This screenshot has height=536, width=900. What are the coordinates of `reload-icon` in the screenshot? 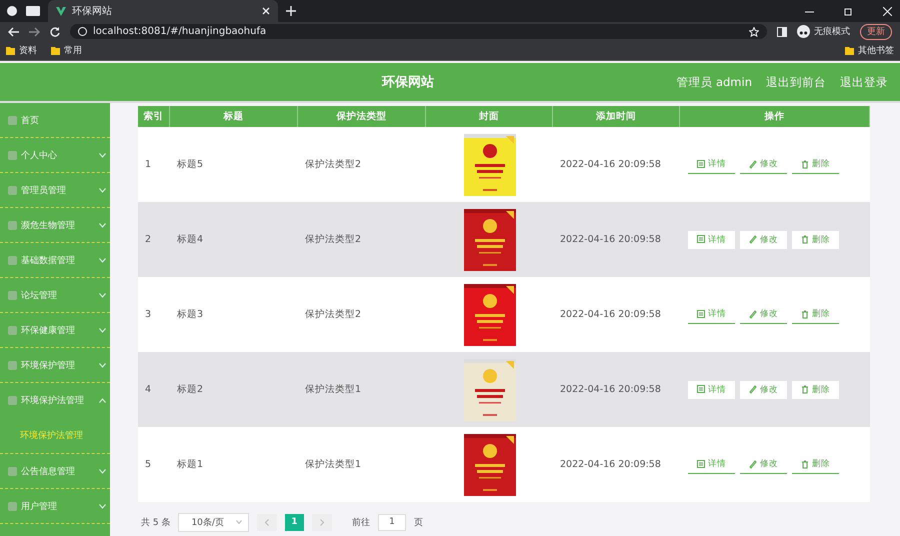 It's located at (55, 31).